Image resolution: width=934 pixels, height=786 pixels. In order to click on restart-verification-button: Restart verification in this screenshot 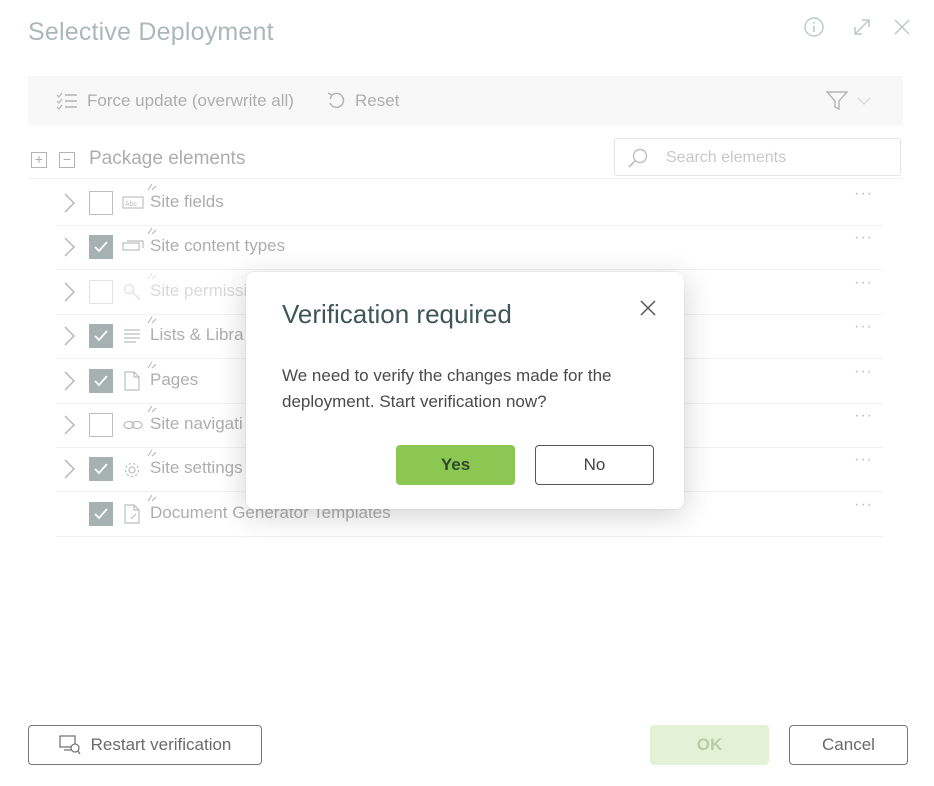, I will do `click(145, 745)`.